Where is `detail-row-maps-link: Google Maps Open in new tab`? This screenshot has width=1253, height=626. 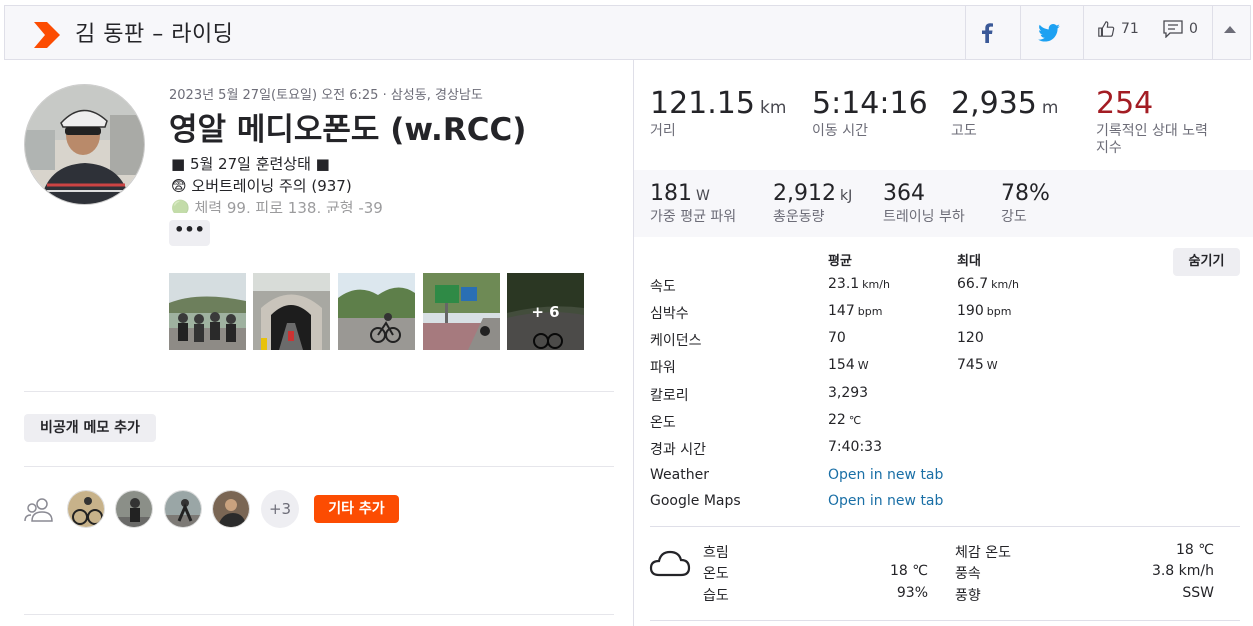 detail-row-maps-link: Google Maps Open in new tab is located at coordinates (930, 503).